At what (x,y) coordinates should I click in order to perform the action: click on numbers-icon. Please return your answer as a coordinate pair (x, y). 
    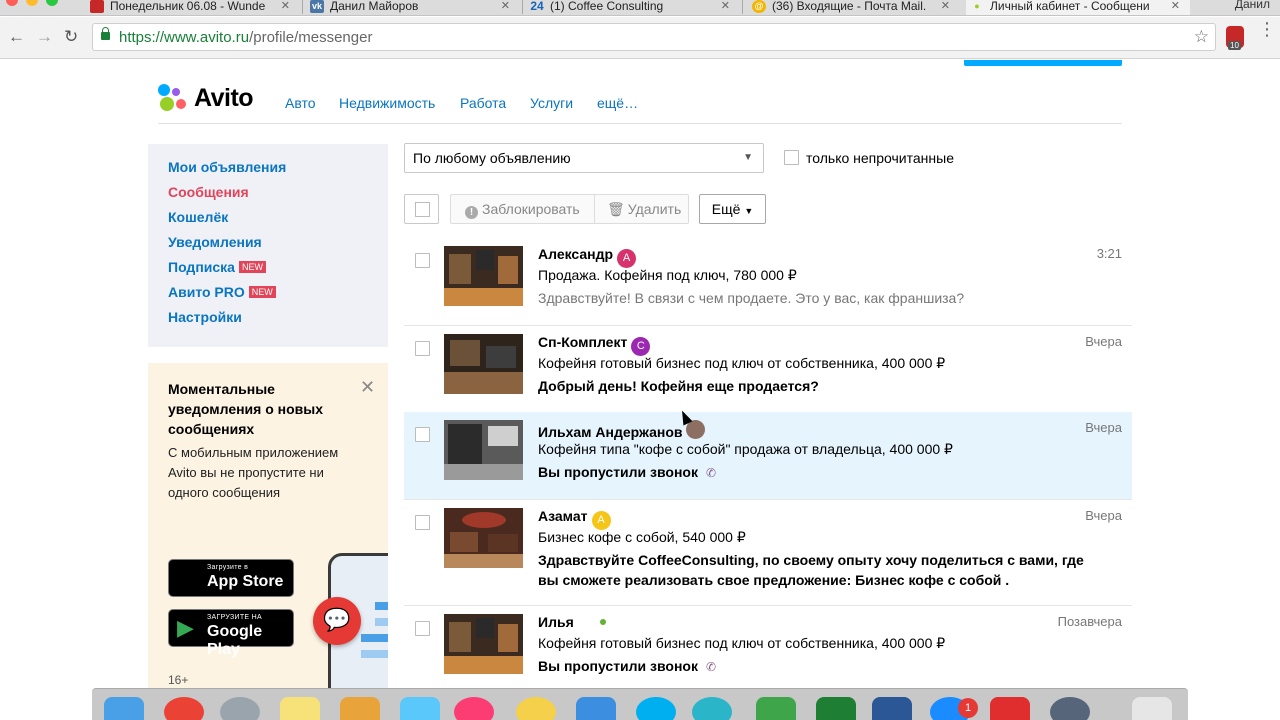
    Looking at the image, I should click on (420, 708).